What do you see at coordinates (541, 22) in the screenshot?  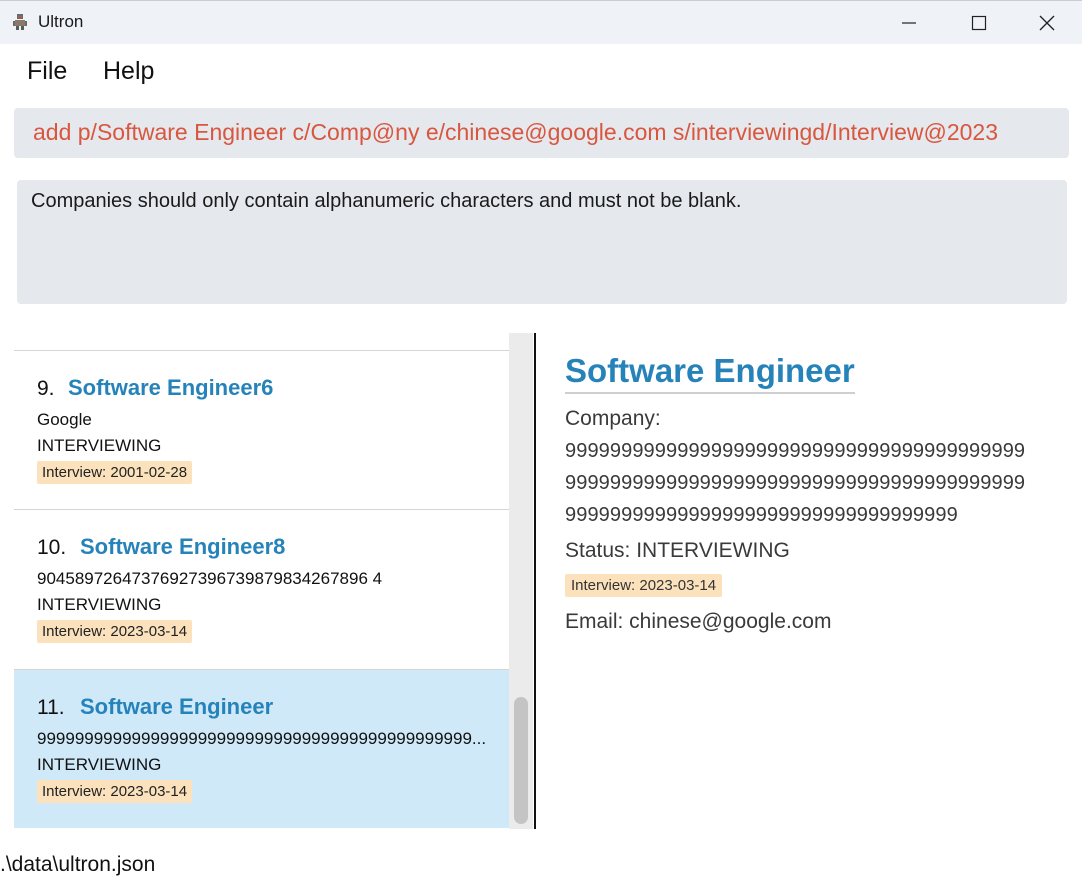 I see `title-bar: Ultron` at bounding box center [541, 22].